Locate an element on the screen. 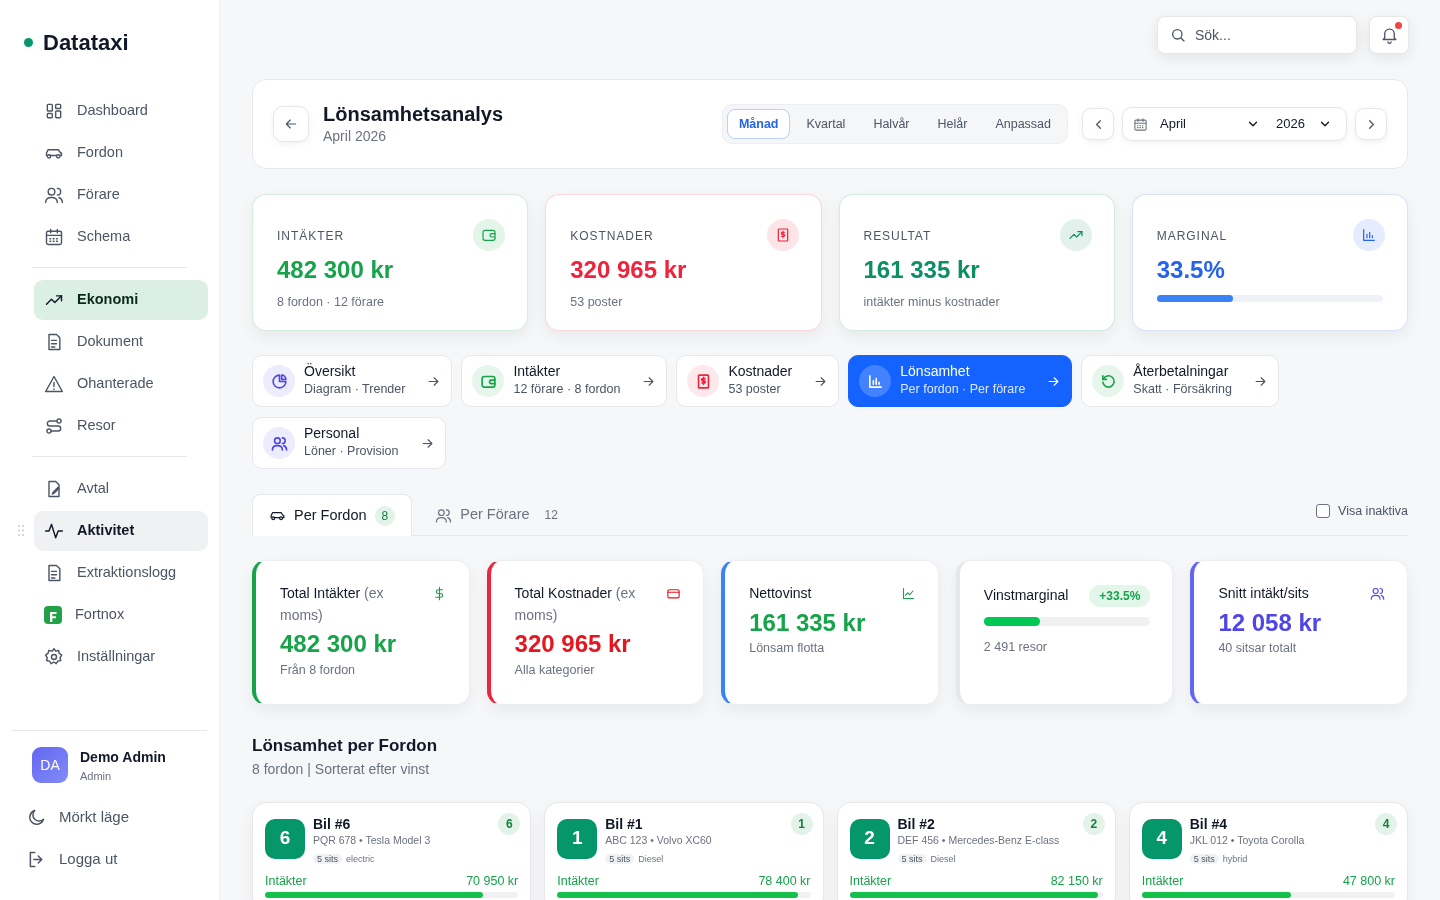  notifications-button is located at coordinates (1389, 35).